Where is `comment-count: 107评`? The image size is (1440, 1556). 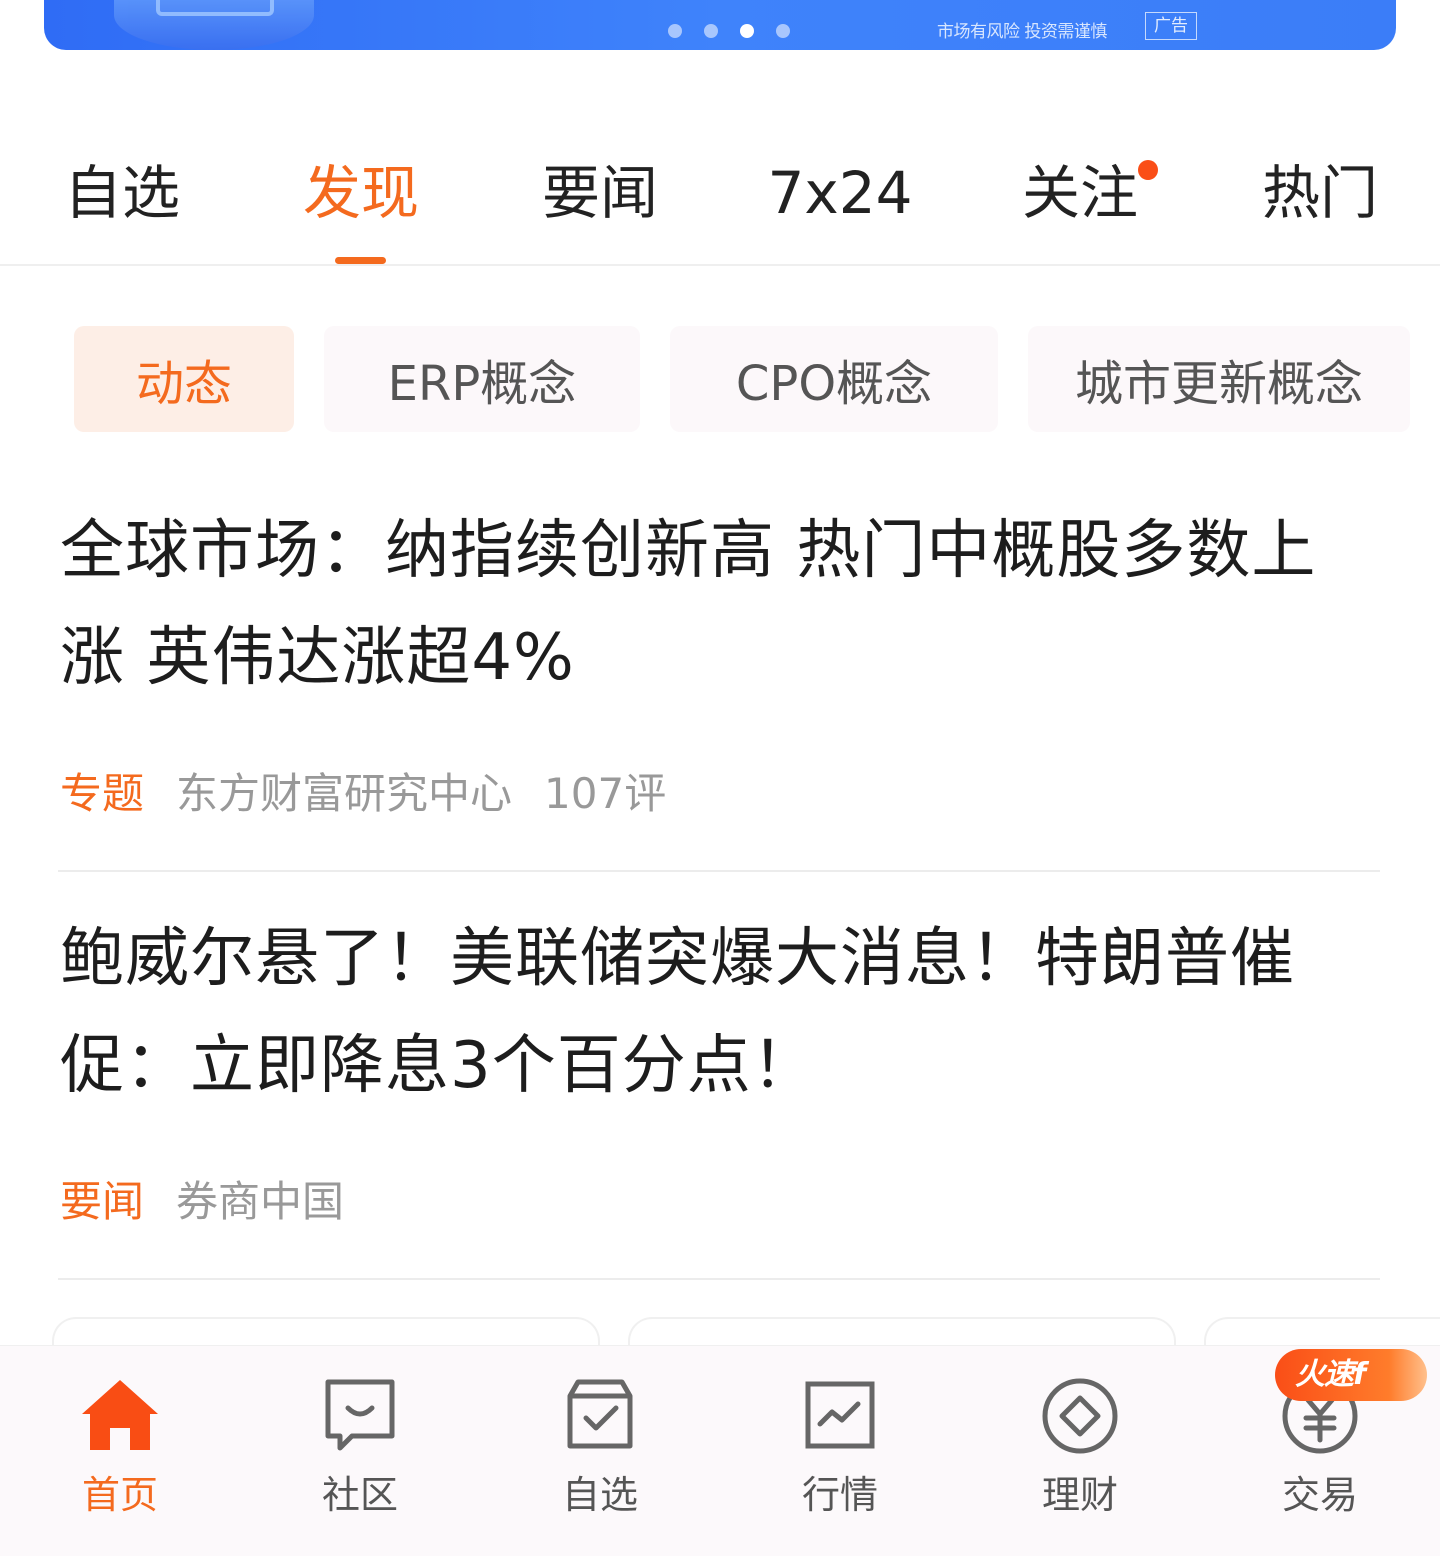
comment-count: 107评 is located at coordinates (605, 793).